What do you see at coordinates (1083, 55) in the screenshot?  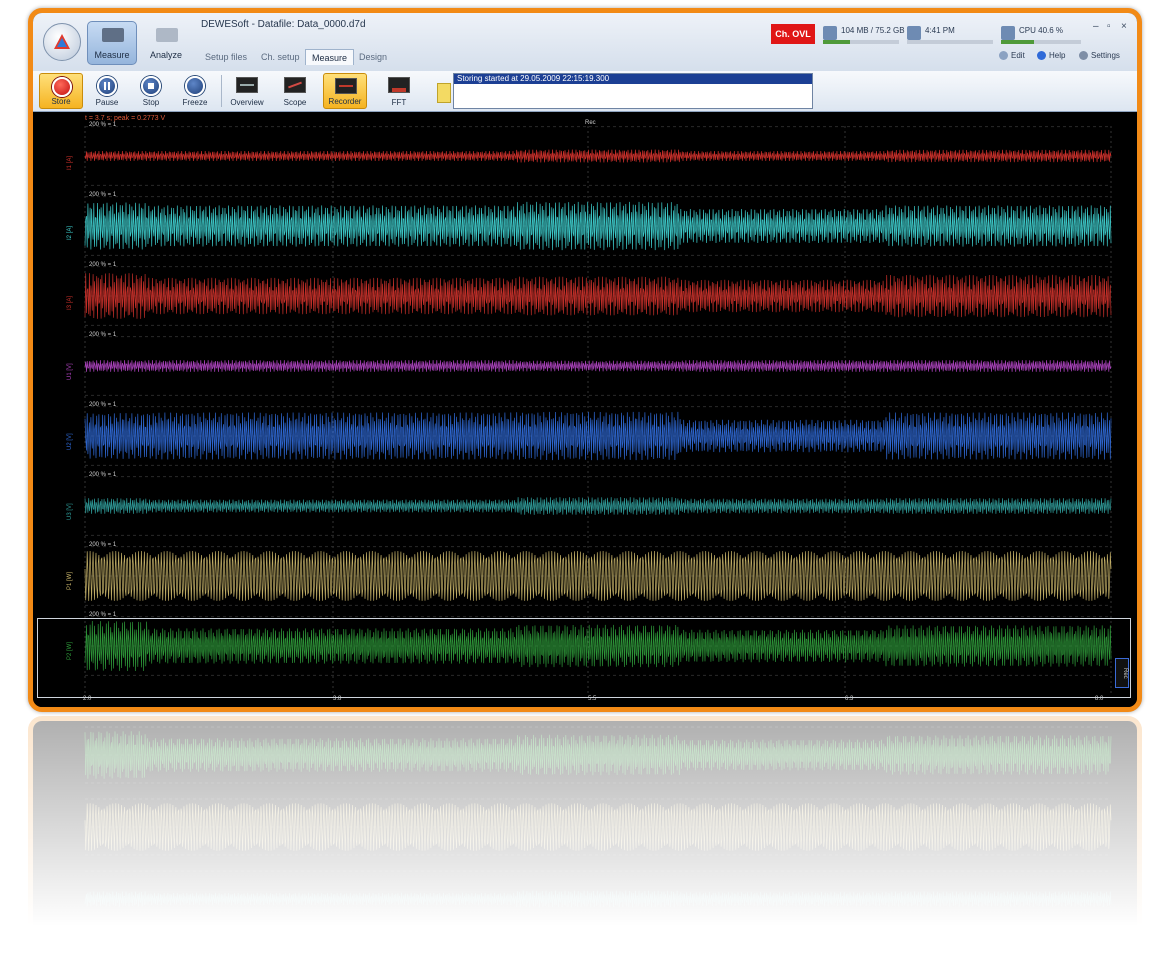 I see `gear-icon` at bounding box center [1083, 55].